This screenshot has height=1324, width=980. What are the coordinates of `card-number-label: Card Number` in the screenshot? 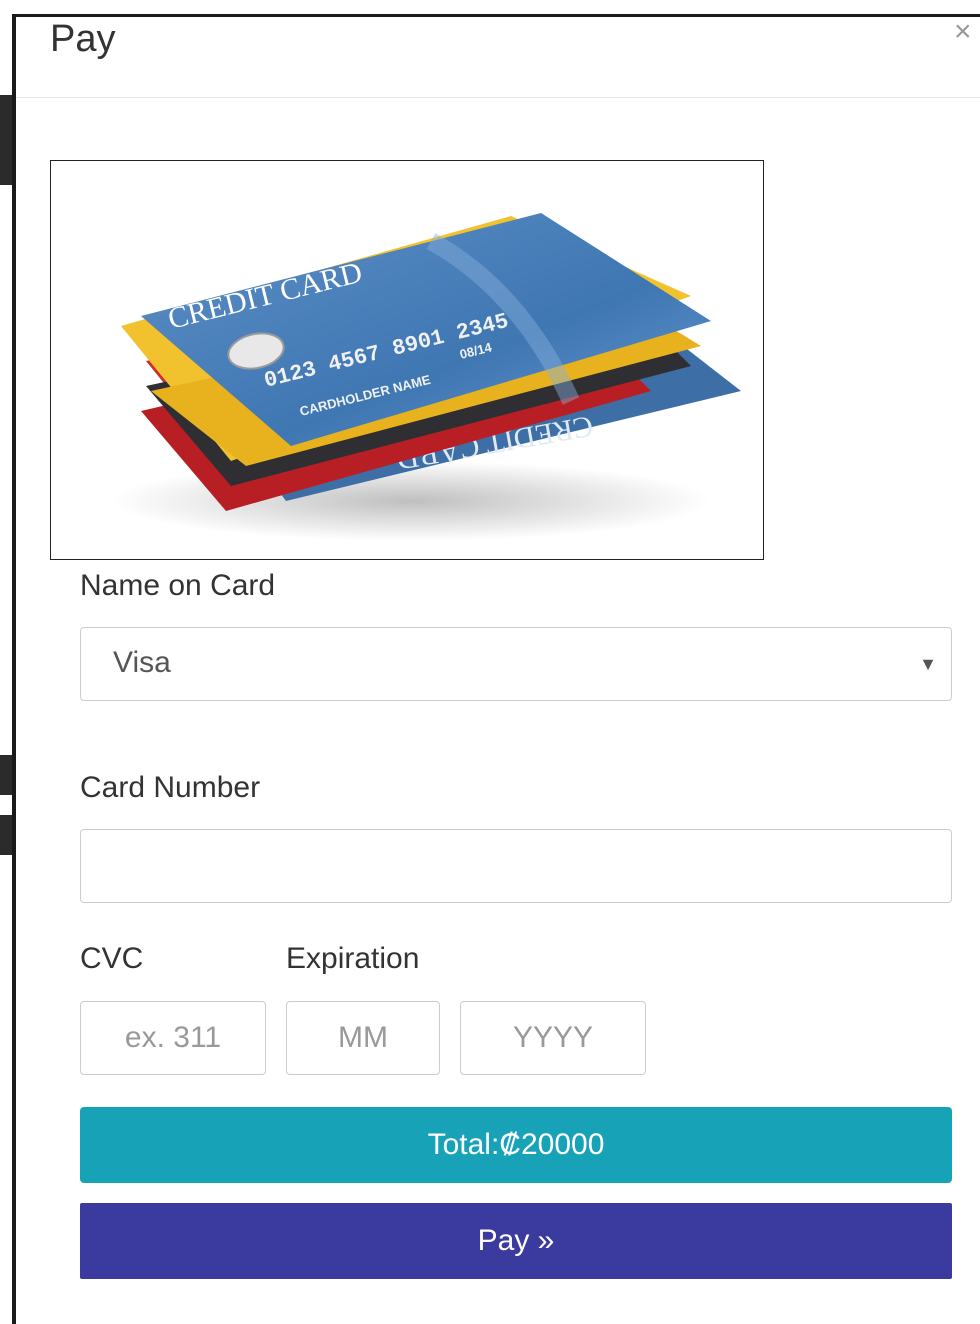 It's located at (170, 787).